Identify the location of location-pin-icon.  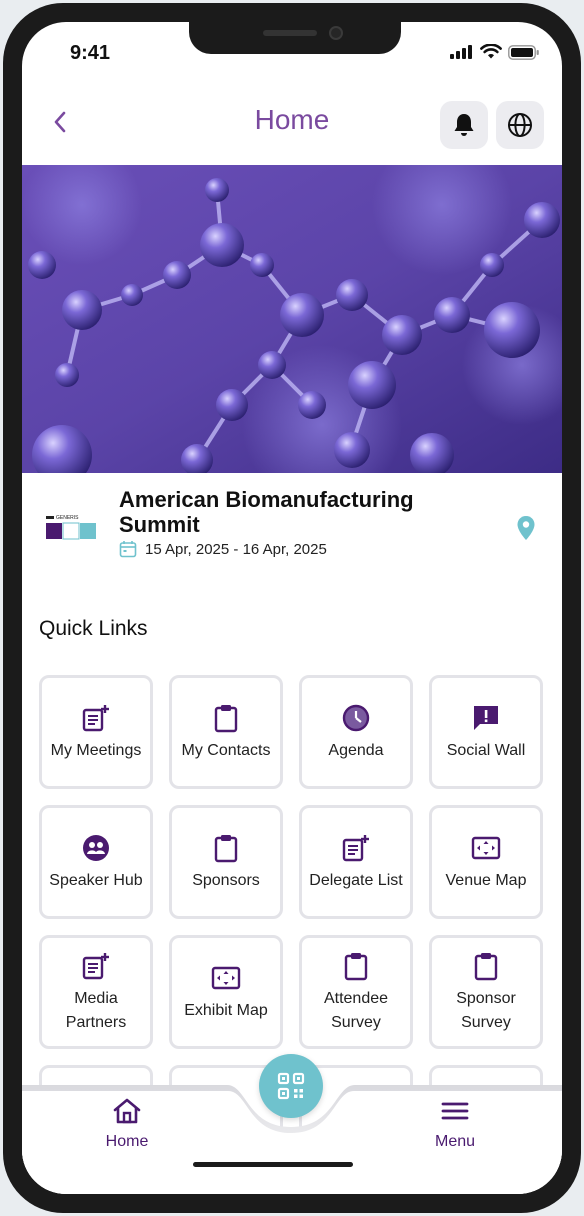
(526, 528).